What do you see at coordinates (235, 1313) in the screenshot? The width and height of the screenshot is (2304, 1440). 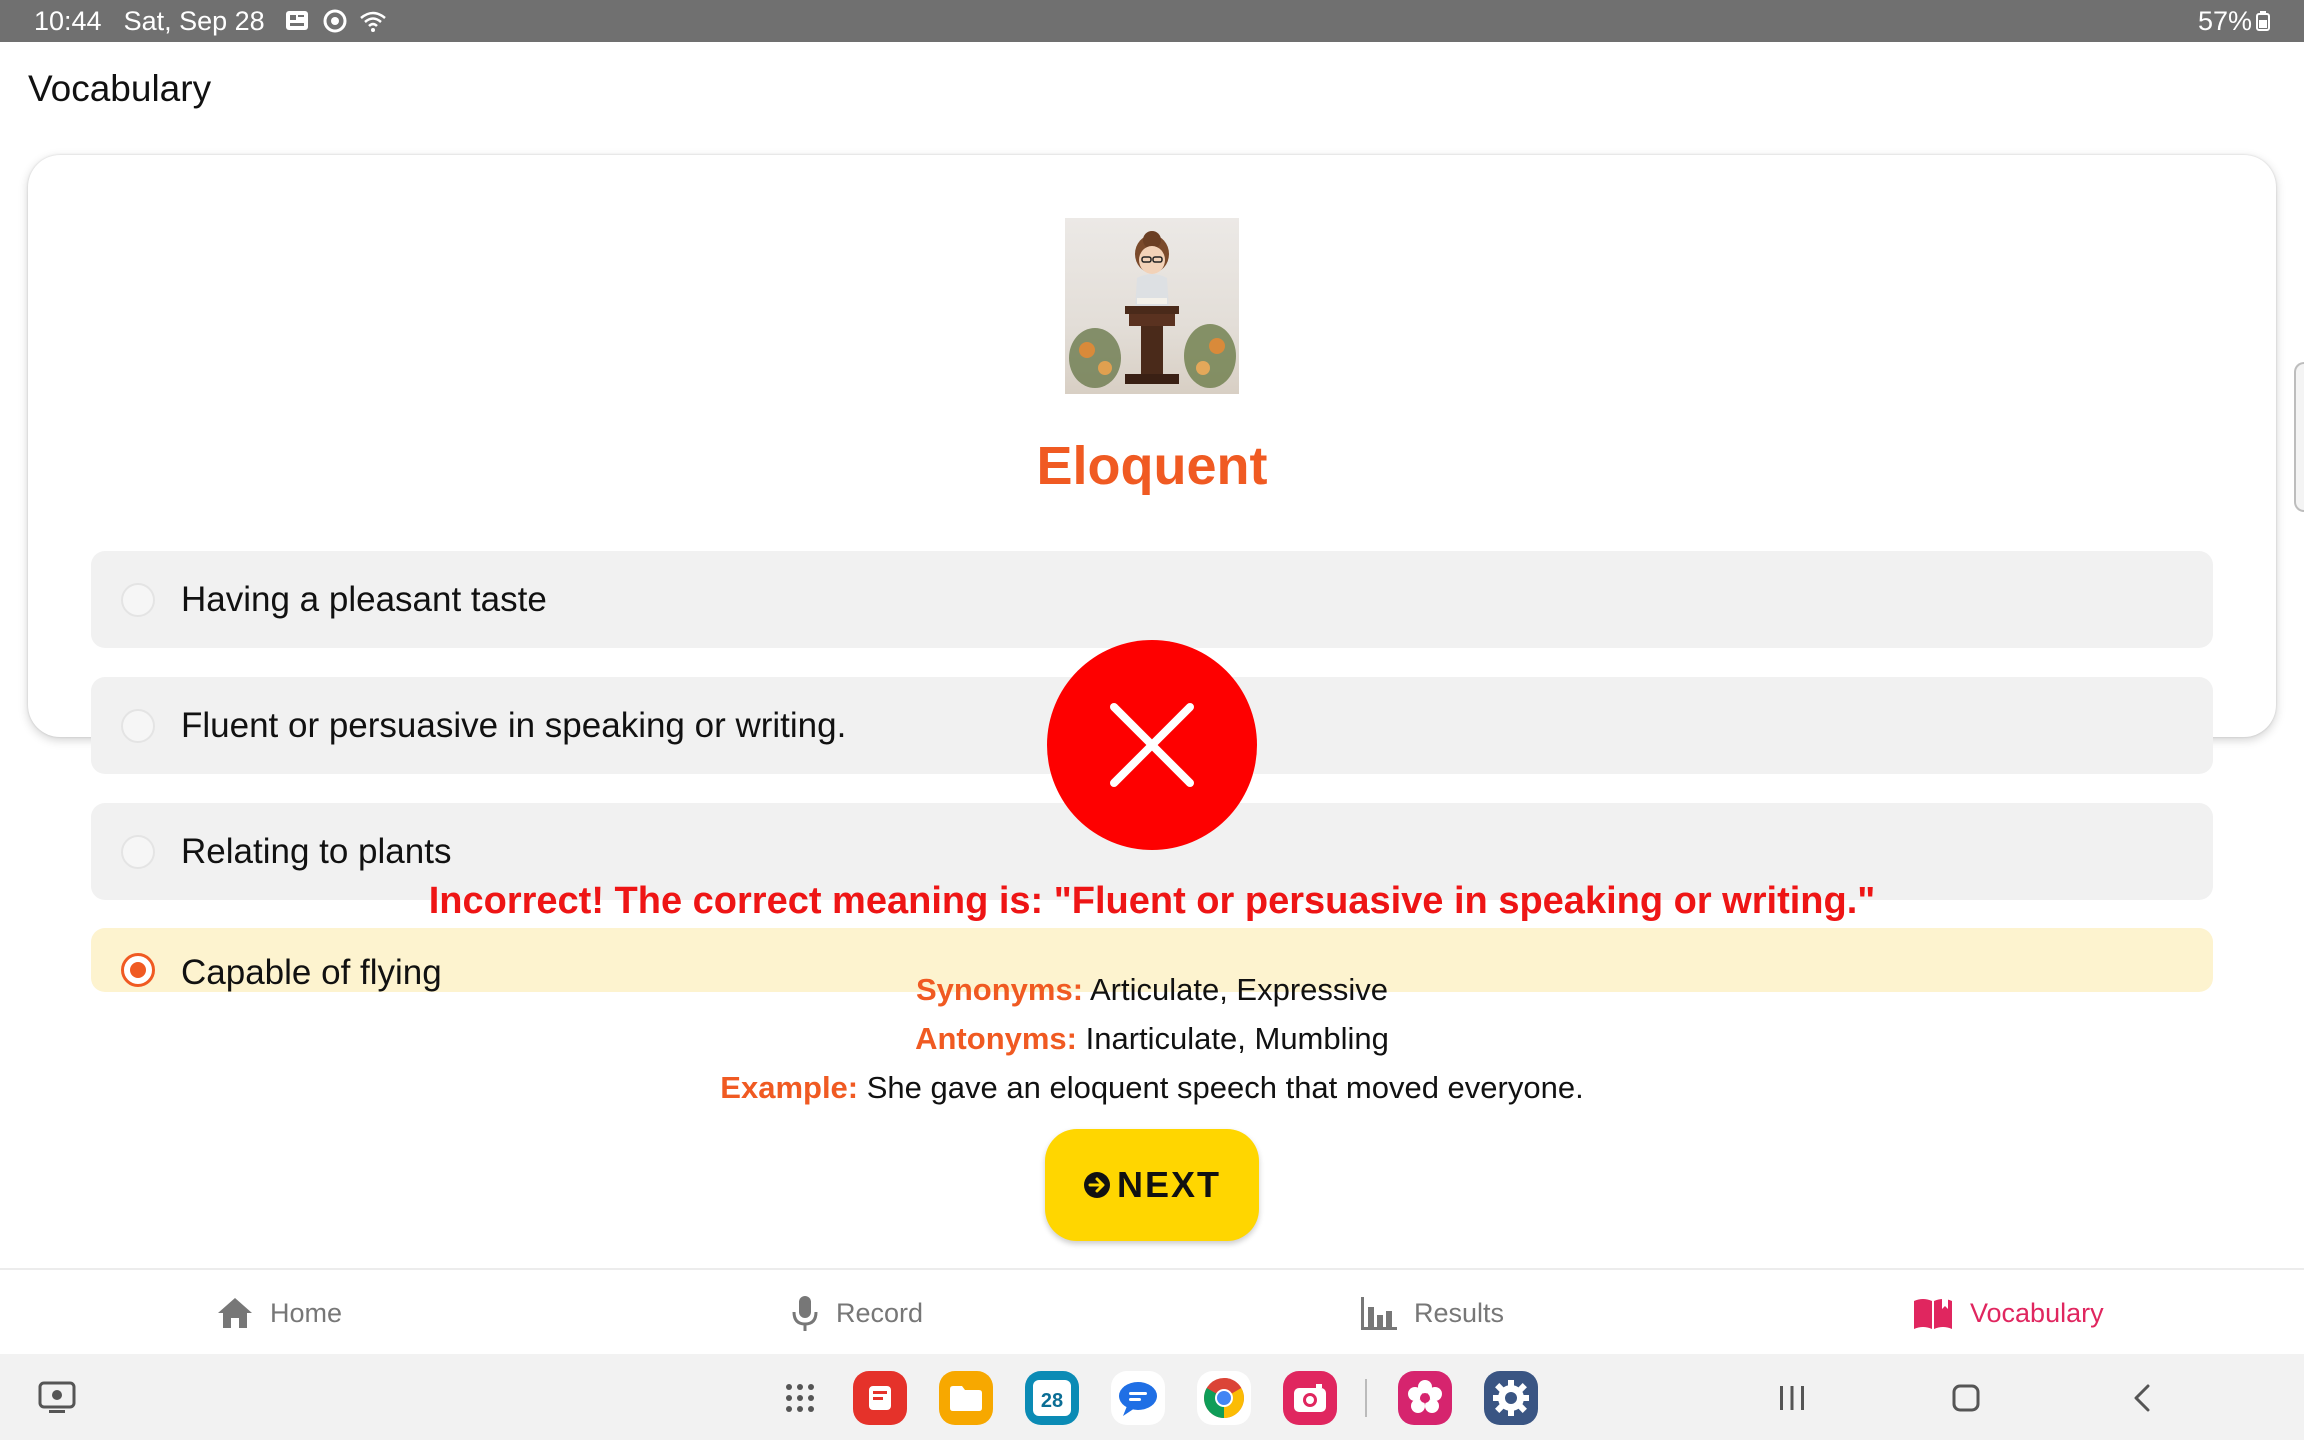 I see `home-icon` at bounding box center [235, 1313].